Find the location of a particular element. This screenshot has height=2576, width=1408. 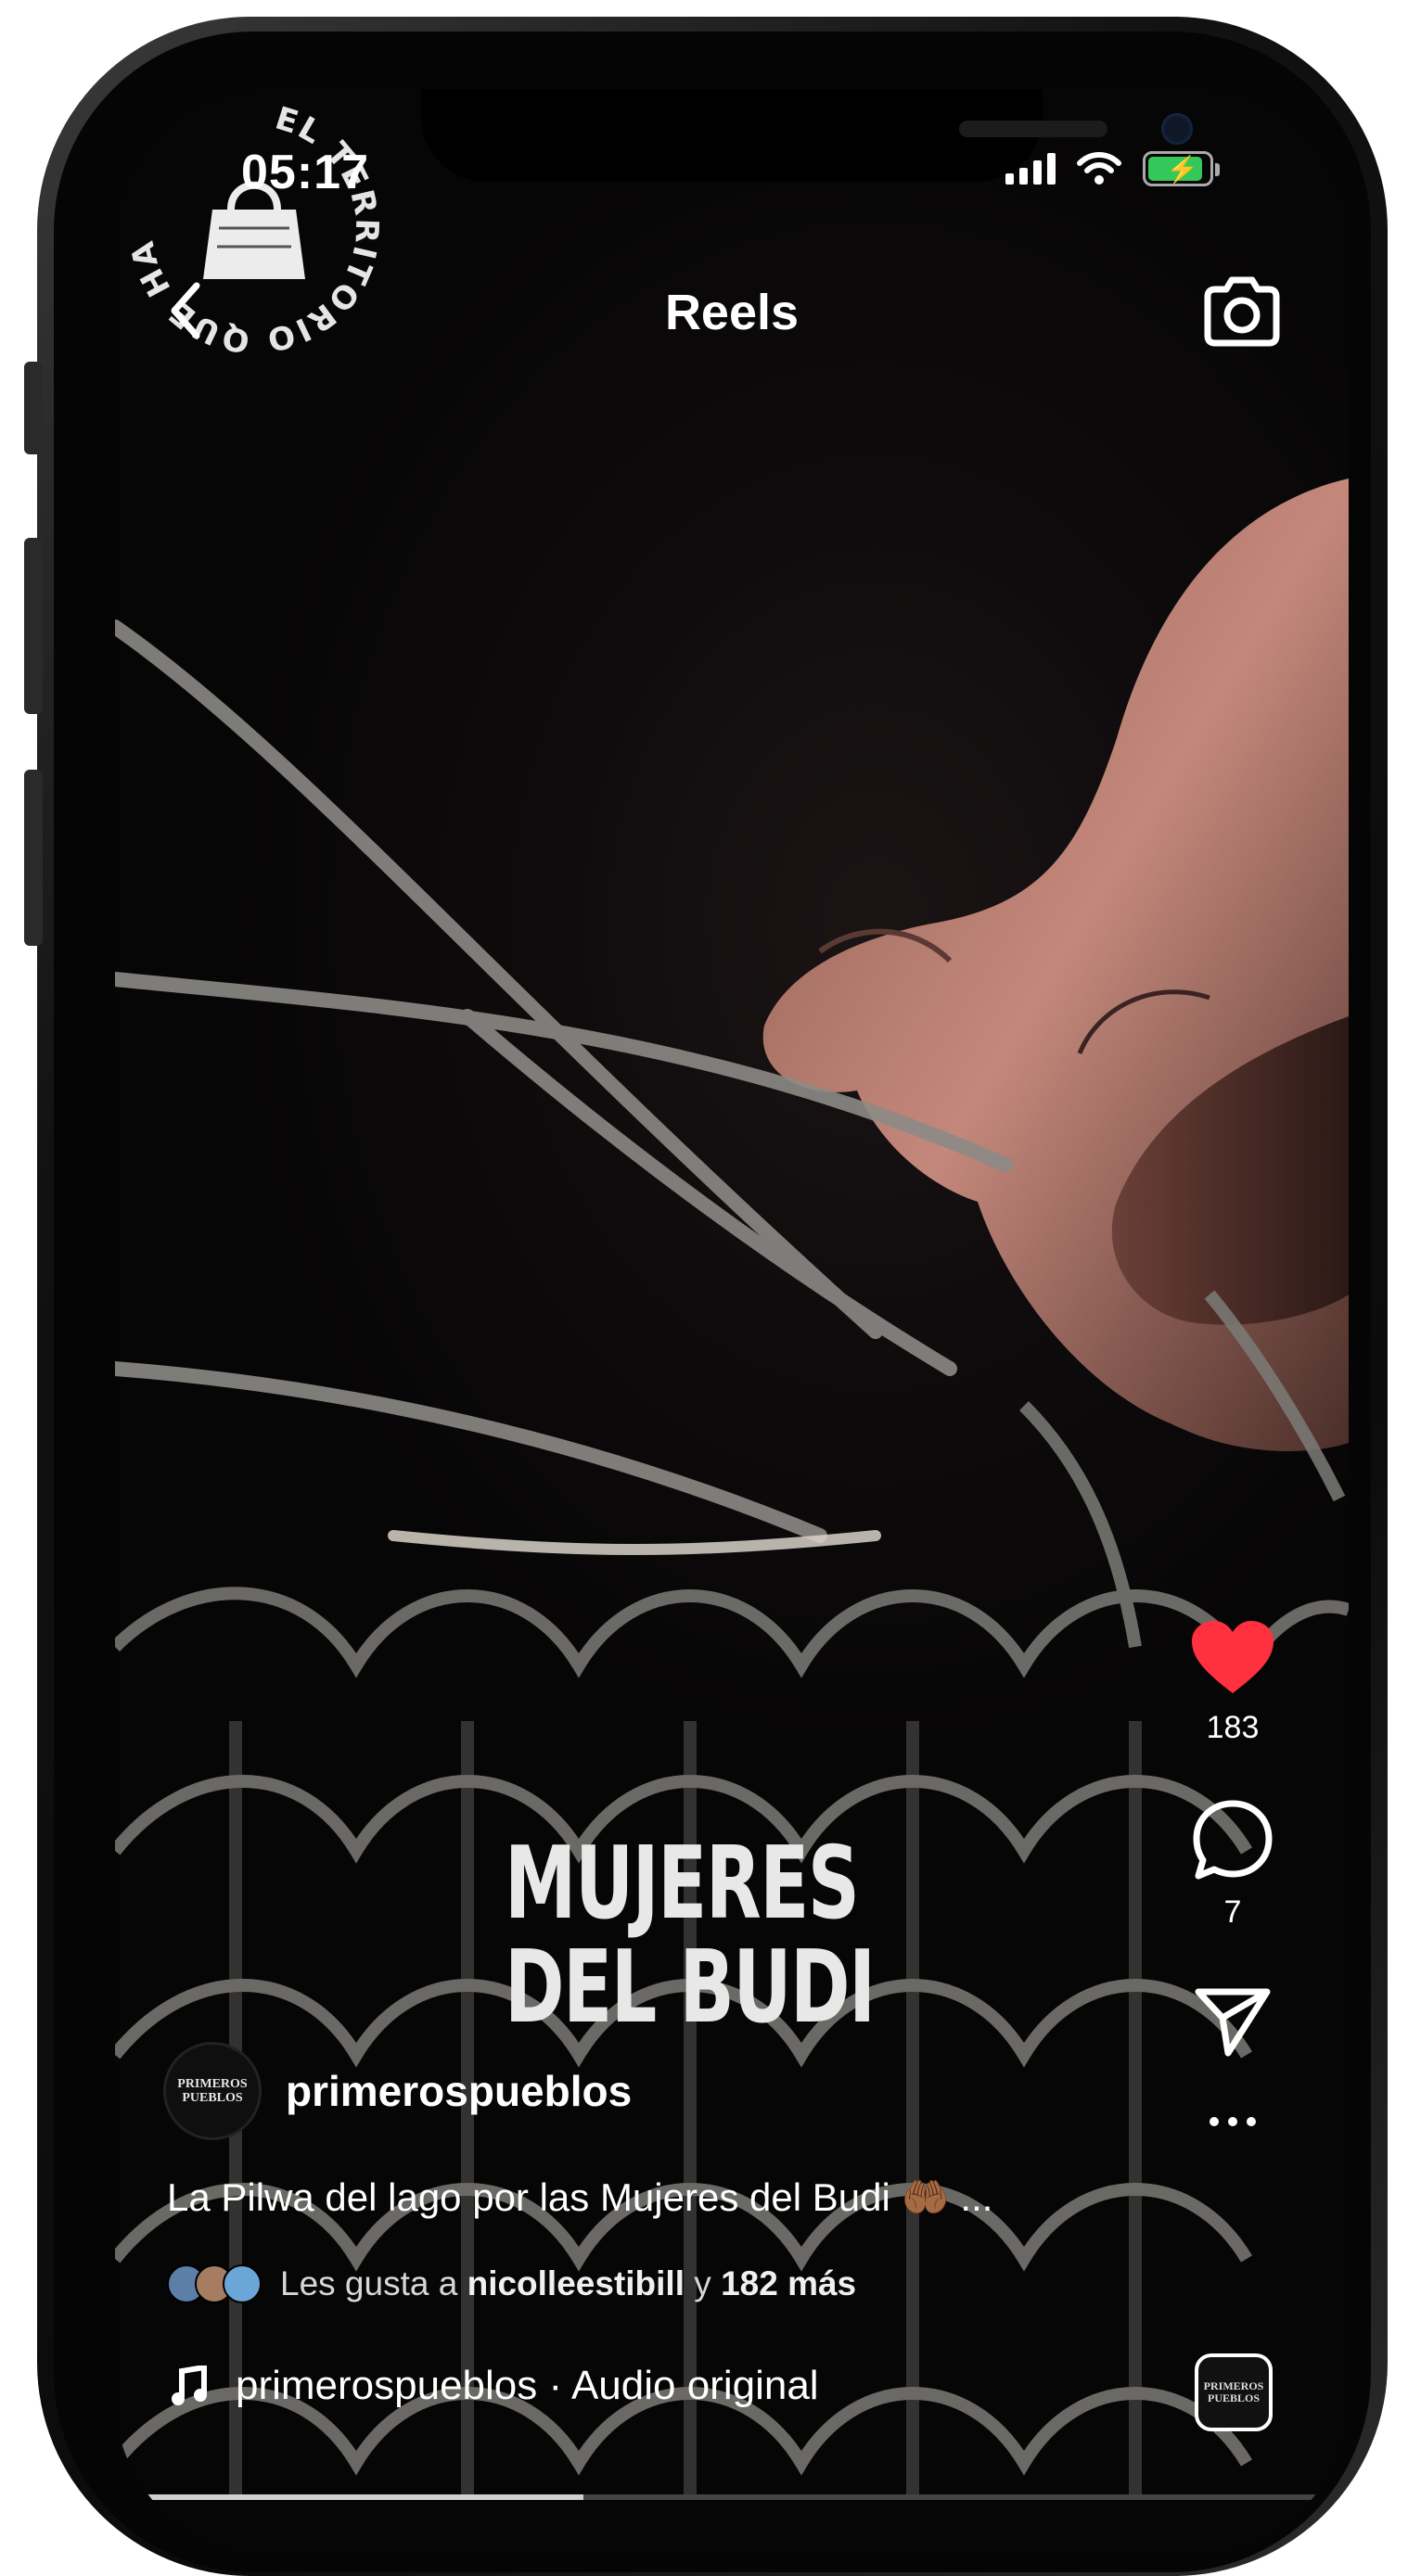

like-count: 183 is located at coordinates (1233, 1728).